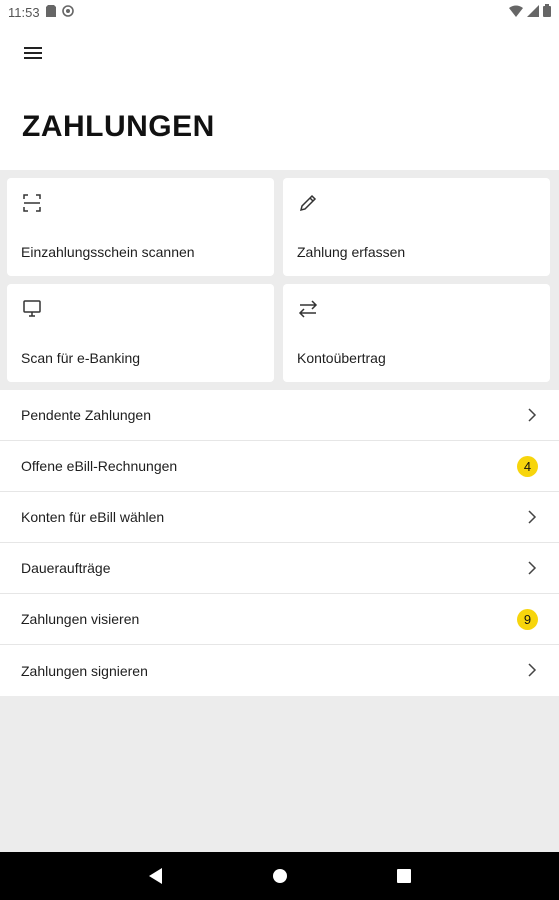 This screenshot has height=900, width=559. Describe the element at coordinates (308, 309) in the screenshot. I see `transfer-icon` at that location.